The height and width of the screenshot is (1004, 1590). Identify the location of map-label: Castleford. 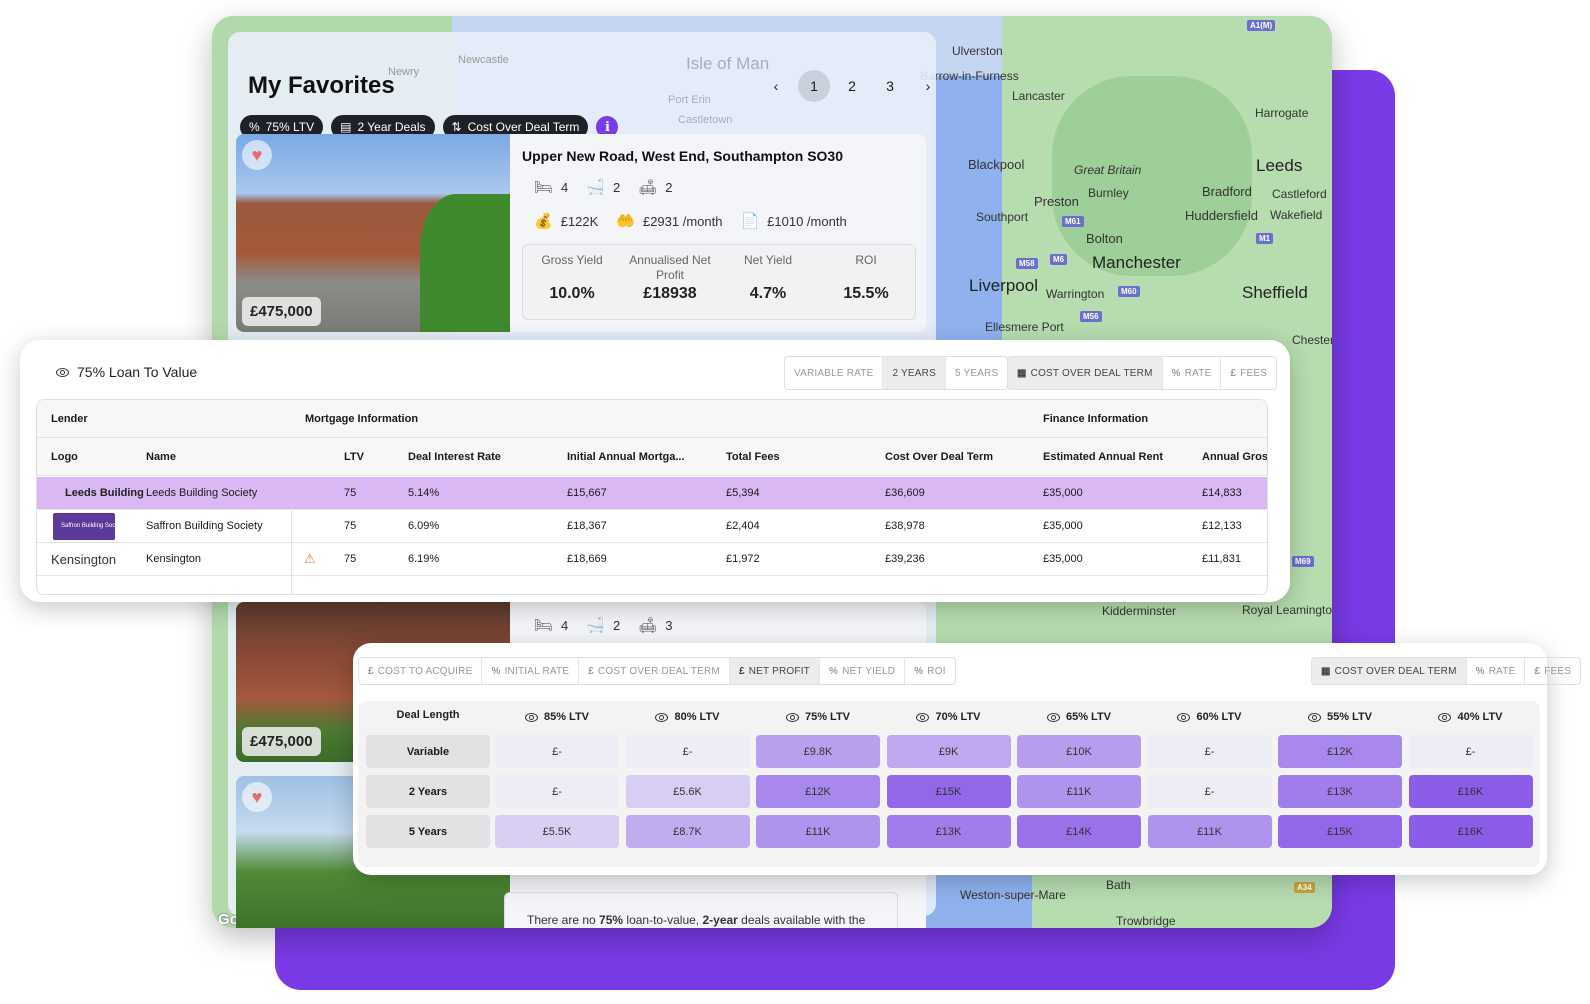
(1299, 194).